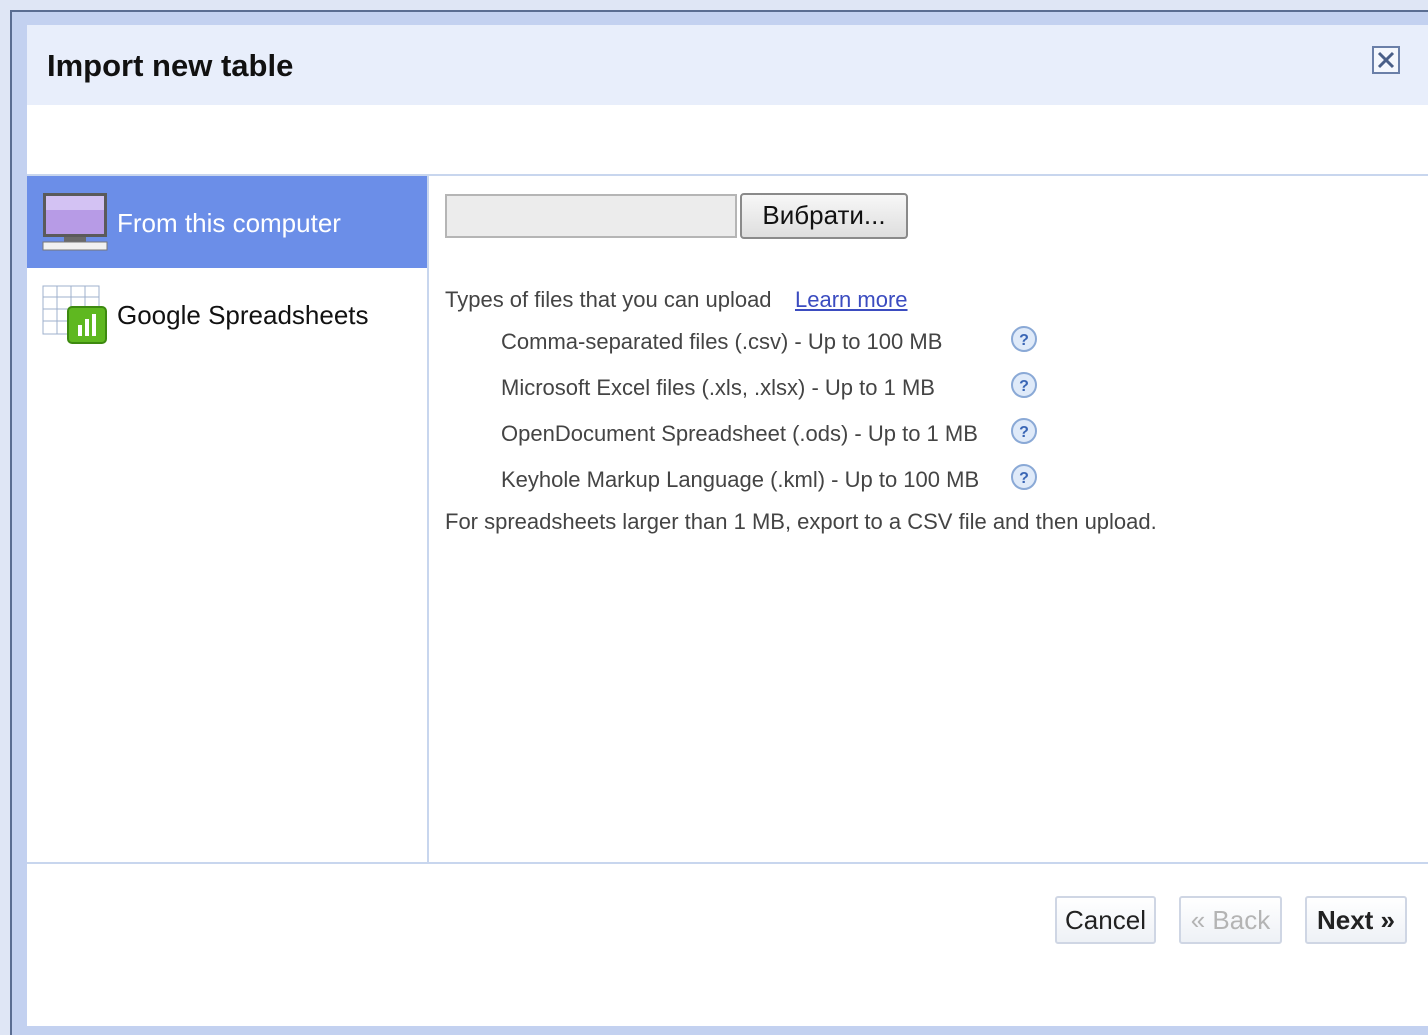  I want to click on back-button: « Back, so click(1230, 920).